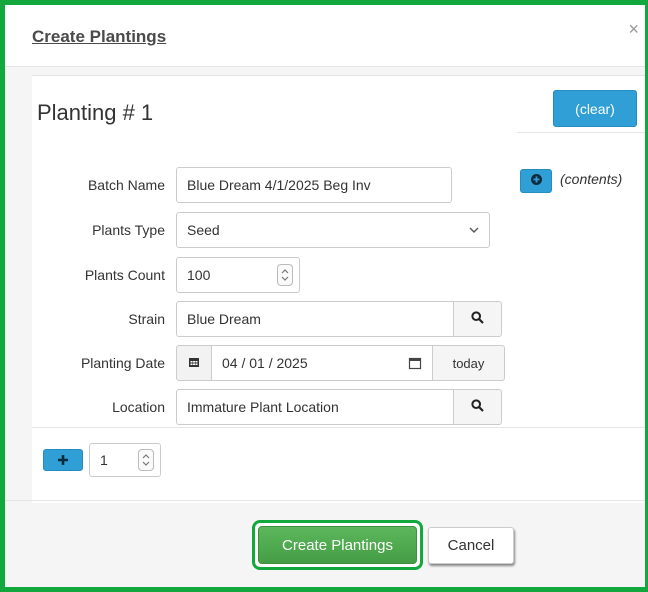 The width and height of the screenshot is (648, 592). I want to click on create-plantings-label: Create Plantings, so click(337, 545).